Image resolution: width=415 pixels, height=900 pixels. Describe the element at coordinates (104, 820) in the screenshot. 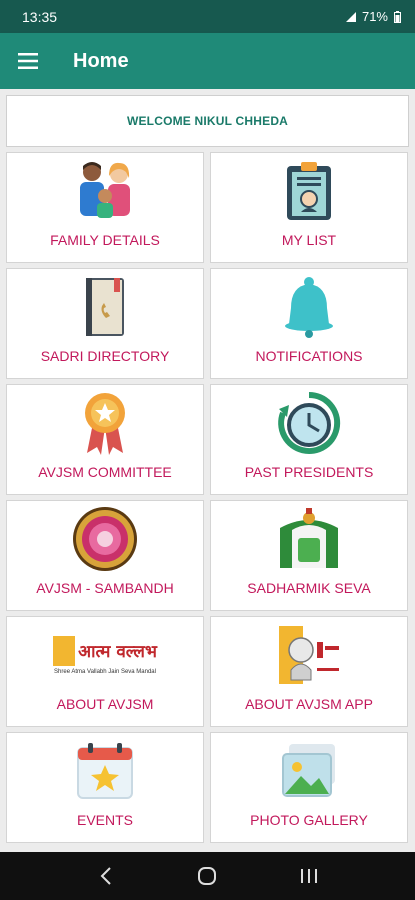

I see `tile-label: EVENTS` at that location.